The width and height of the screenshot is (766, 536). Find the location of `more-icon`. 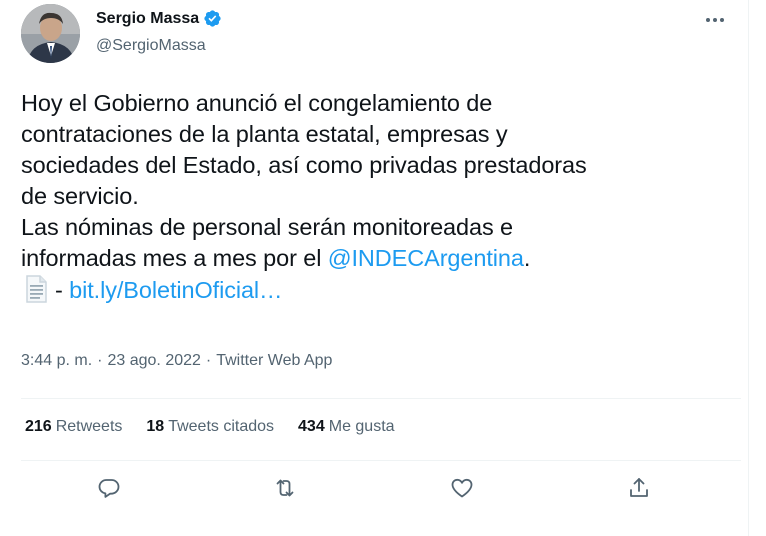

more-icon is located at coordinates (715, 20).